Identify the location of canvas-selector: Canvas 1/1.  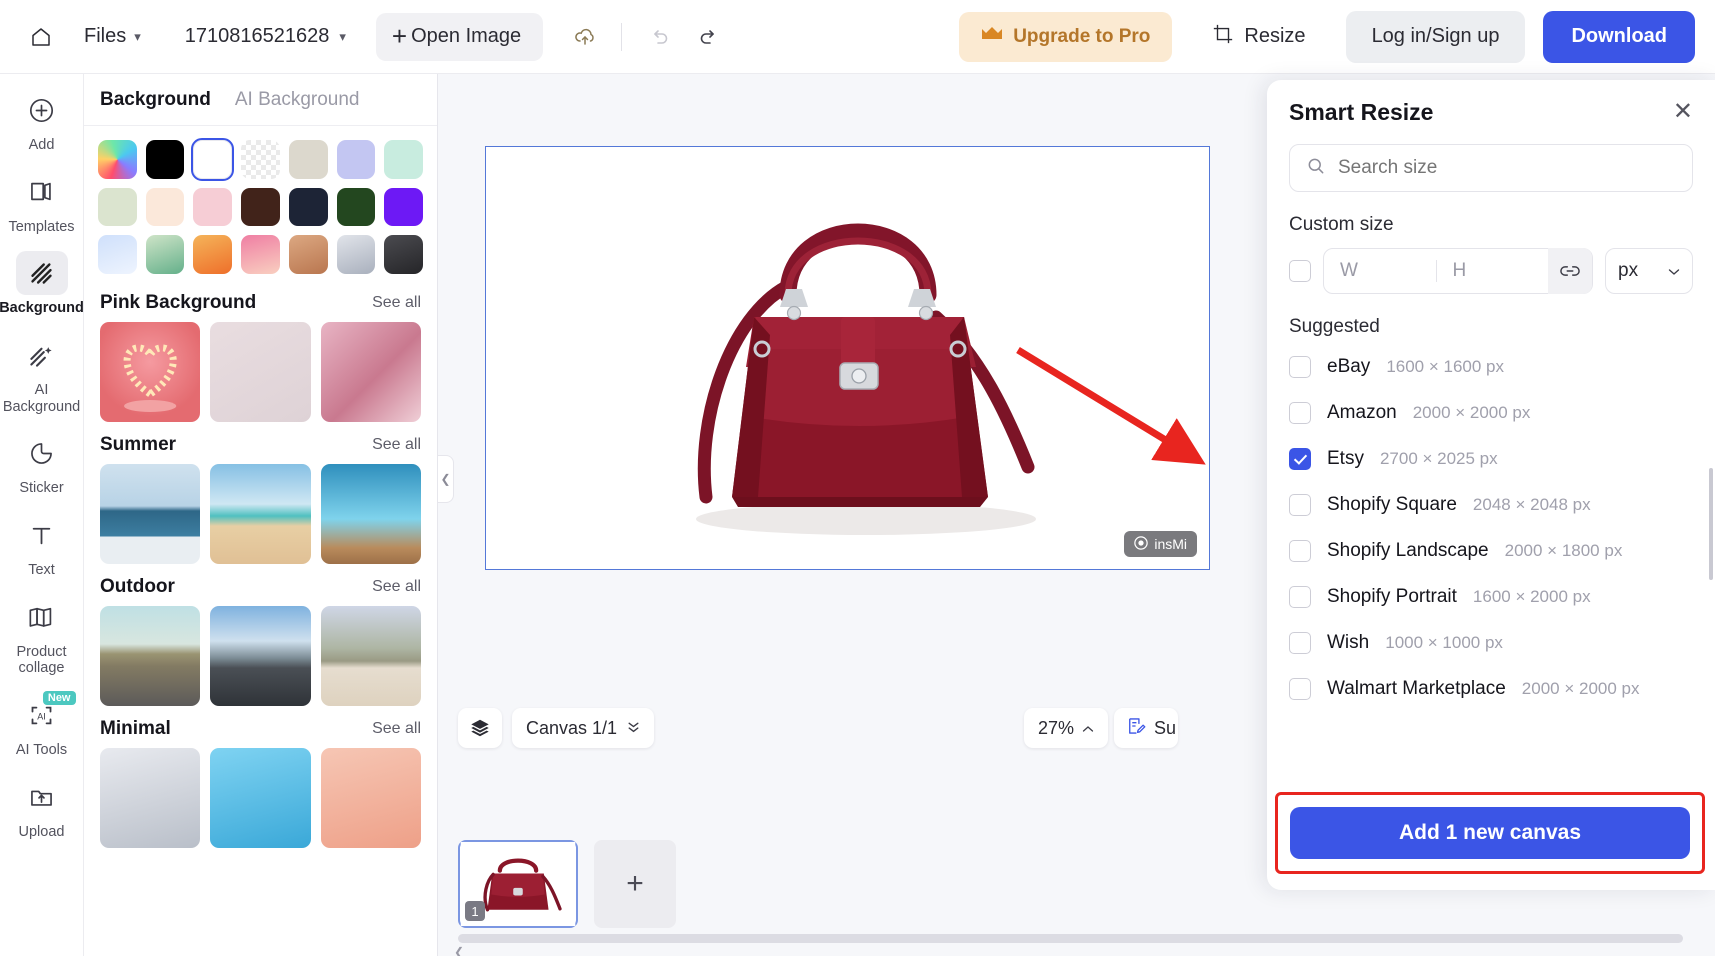
(583, 728).